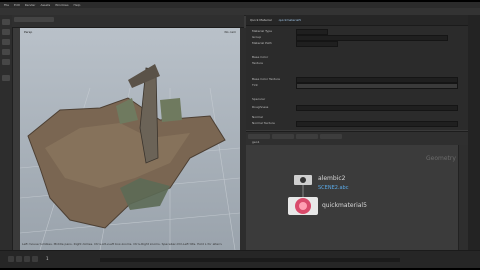 The width and height of the screenshot is (480, 270). Describe the element at coordinates (317, 44) in the screenshot. I see `material-path-field` at that location.